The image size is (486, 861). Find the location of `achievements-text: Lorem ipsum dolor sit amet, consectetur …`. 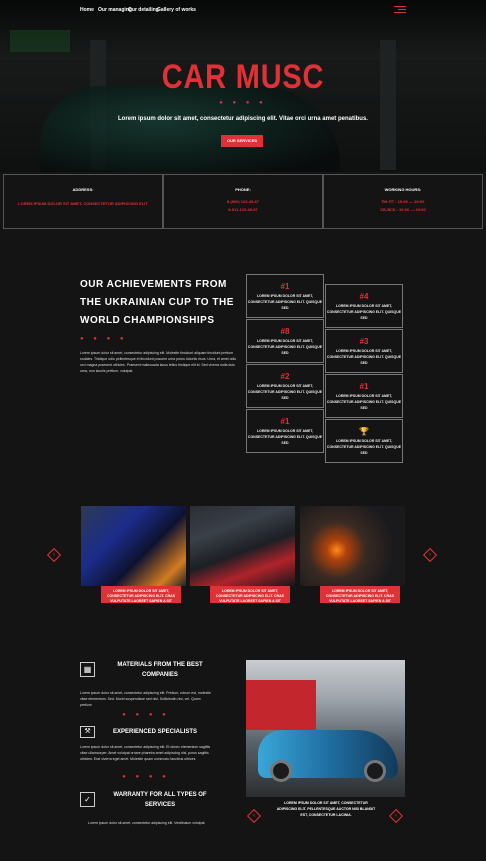

achievements-text: Lorem ipsum dolor sit amet, consectetur … is located at coordinates (158, 362).